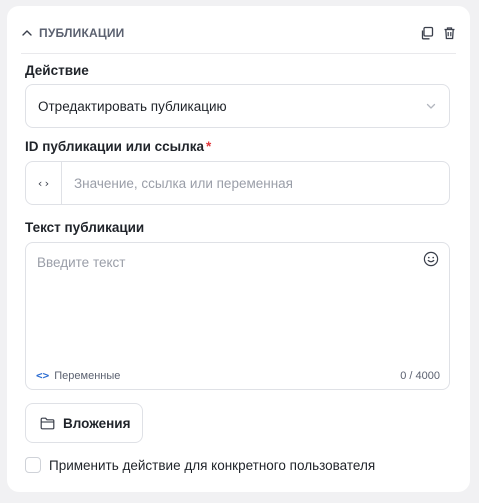  I want to click on attachments-button: Вложения, so click(84, 423).